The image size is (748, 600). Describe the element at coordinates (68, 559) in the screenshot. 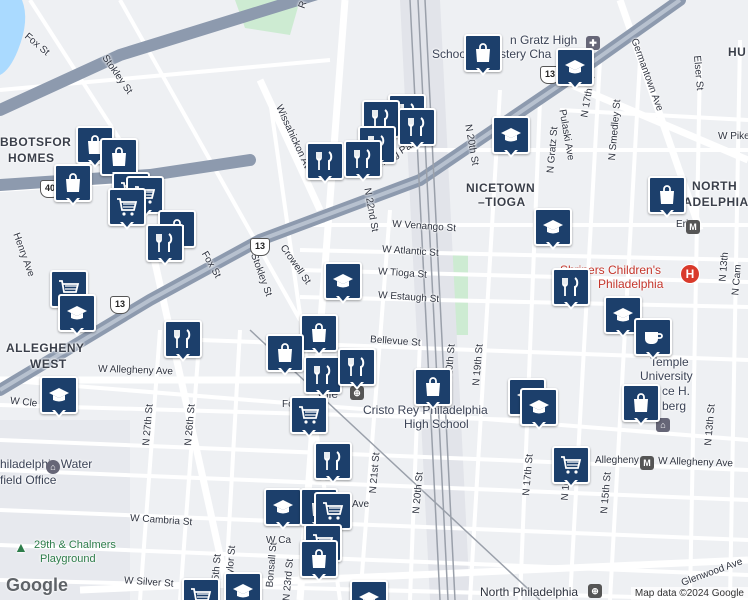

I see `poi-playground-2: Playground` at that location.